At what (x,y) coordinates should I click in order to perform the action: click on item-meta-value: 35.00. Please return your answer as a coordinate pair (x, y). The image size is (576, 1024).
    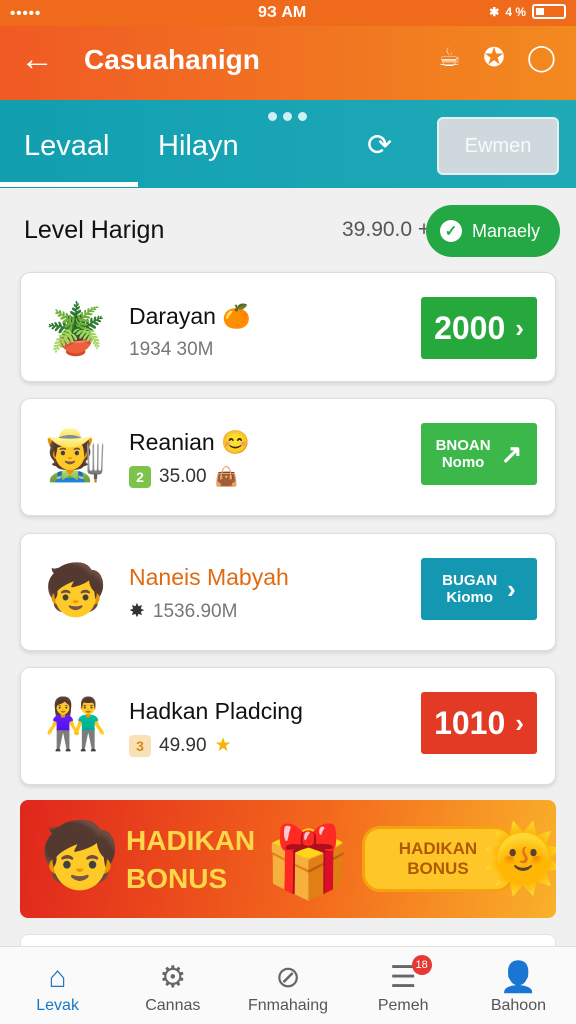
    Looking at the image, I should click on (183, 476).